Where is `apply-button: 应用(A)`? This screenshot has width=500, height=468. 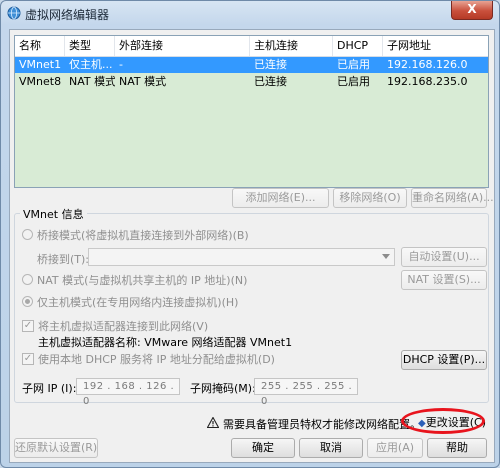
apply-button: 应用(A) is located at coordinates (395, 448).